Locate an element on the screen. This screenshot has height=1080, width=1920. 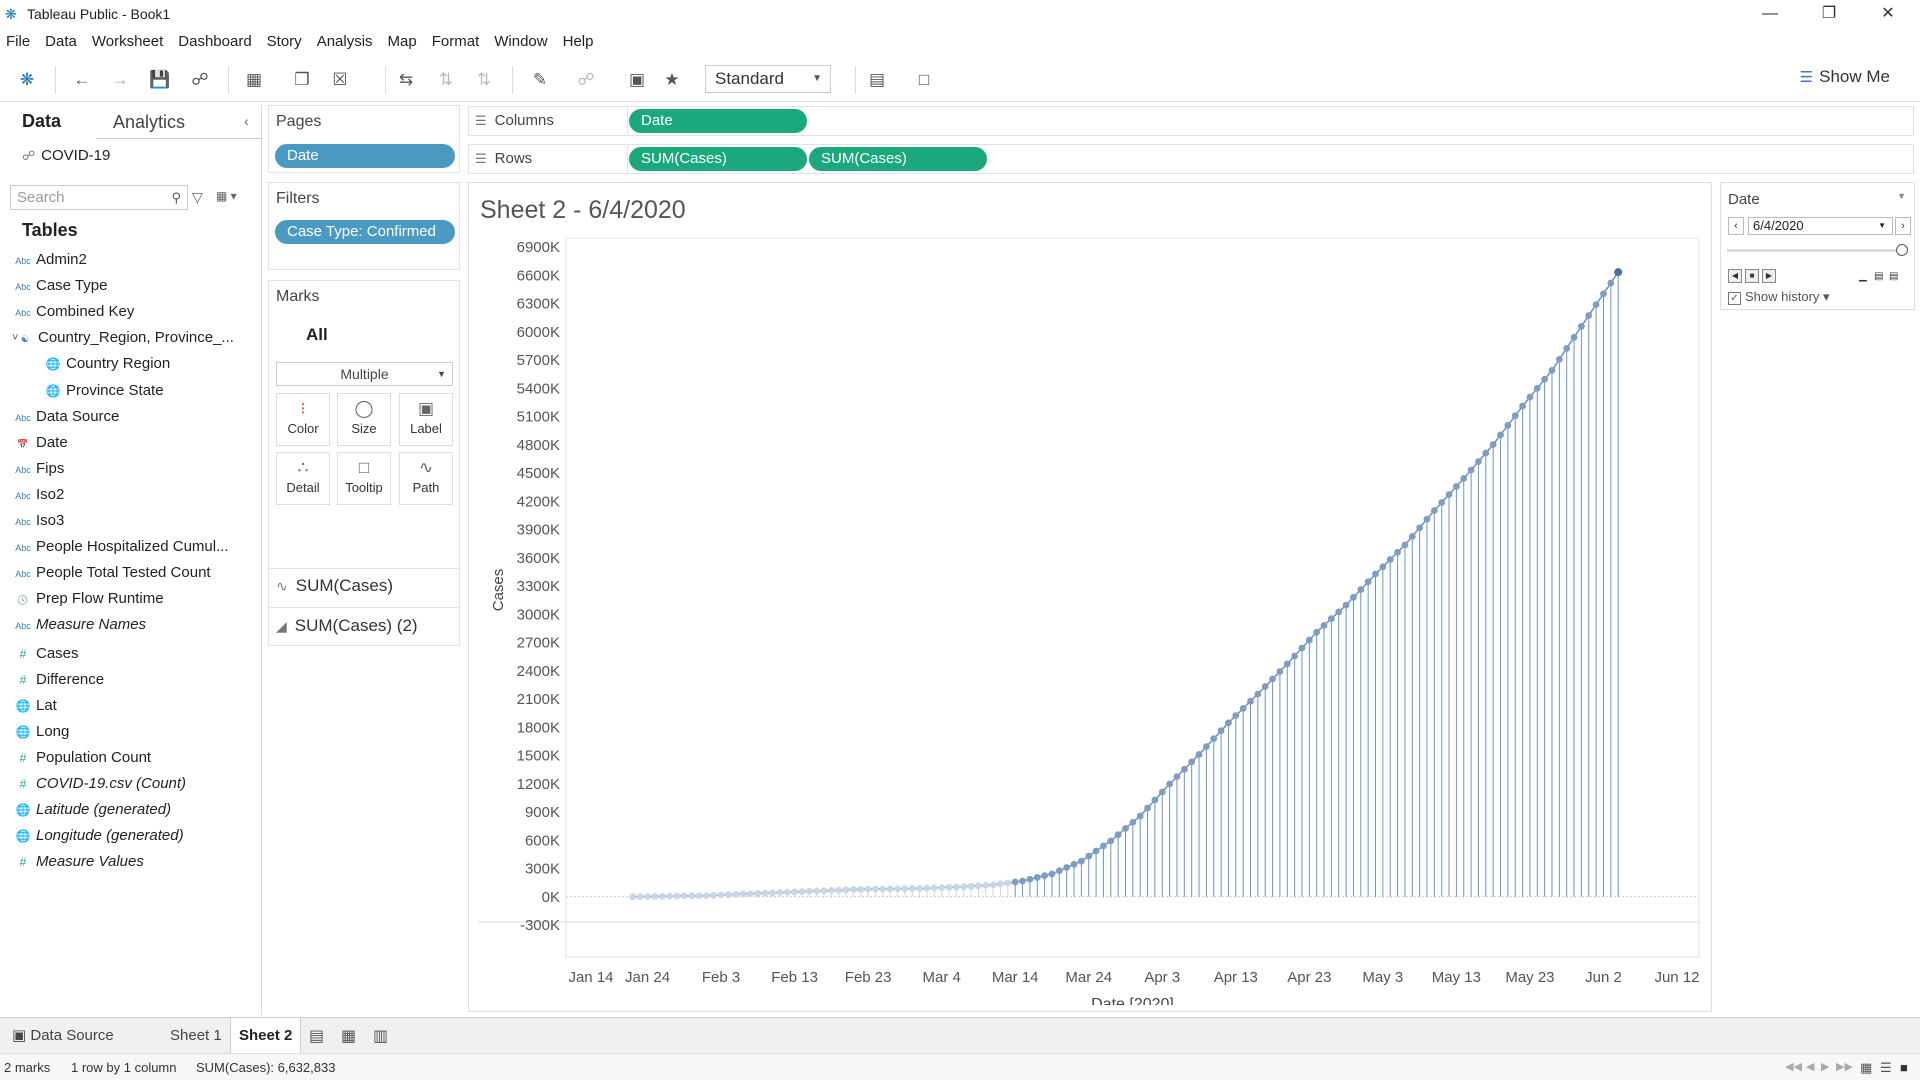
group-members-icon: ☍ is located at coordinates (586, 80).